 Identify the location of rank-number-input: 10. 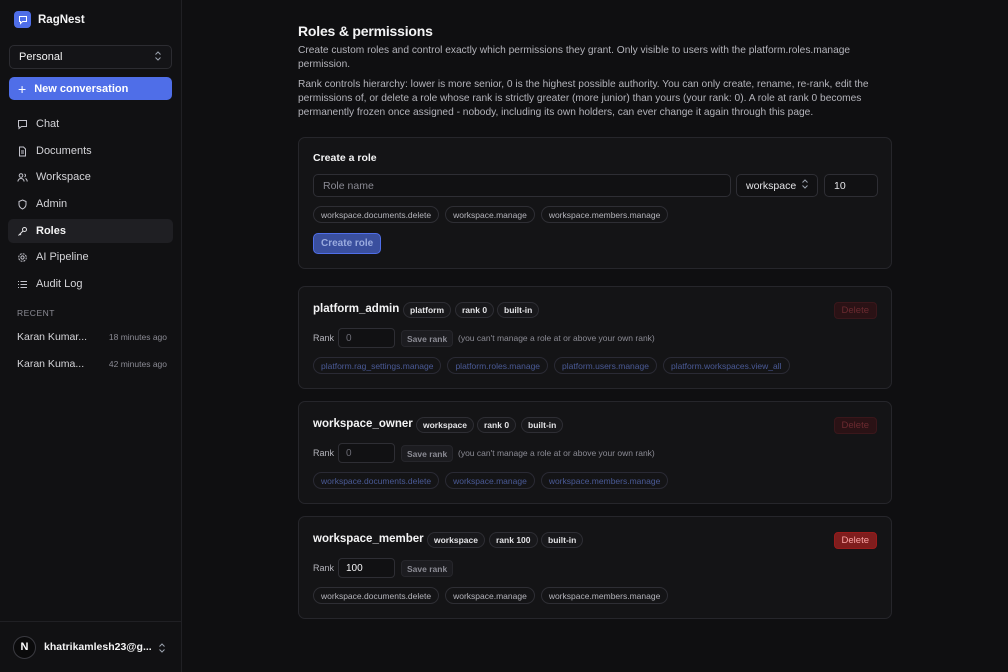
(851, 185).